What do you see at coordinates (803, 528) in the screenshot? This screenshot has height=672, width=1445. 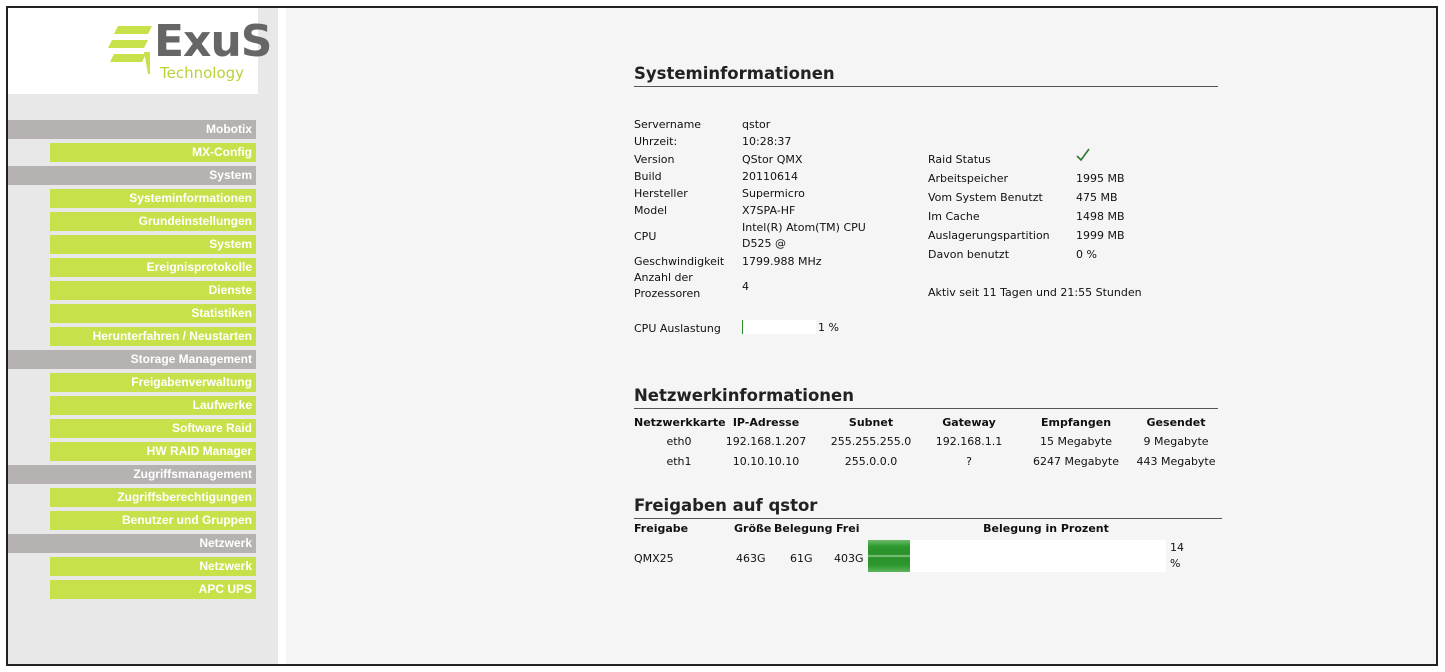 I see `share-header-used: Belegung` at bounding box center [803, 528].